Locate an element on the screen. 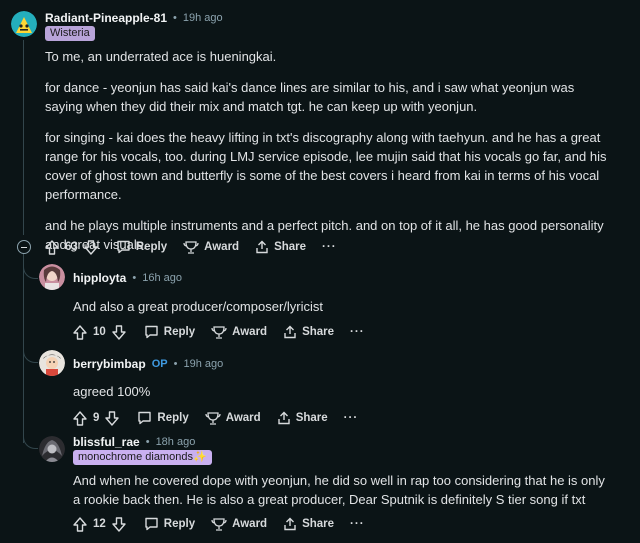  op-badge: OP is located at coordinates (159, 364).